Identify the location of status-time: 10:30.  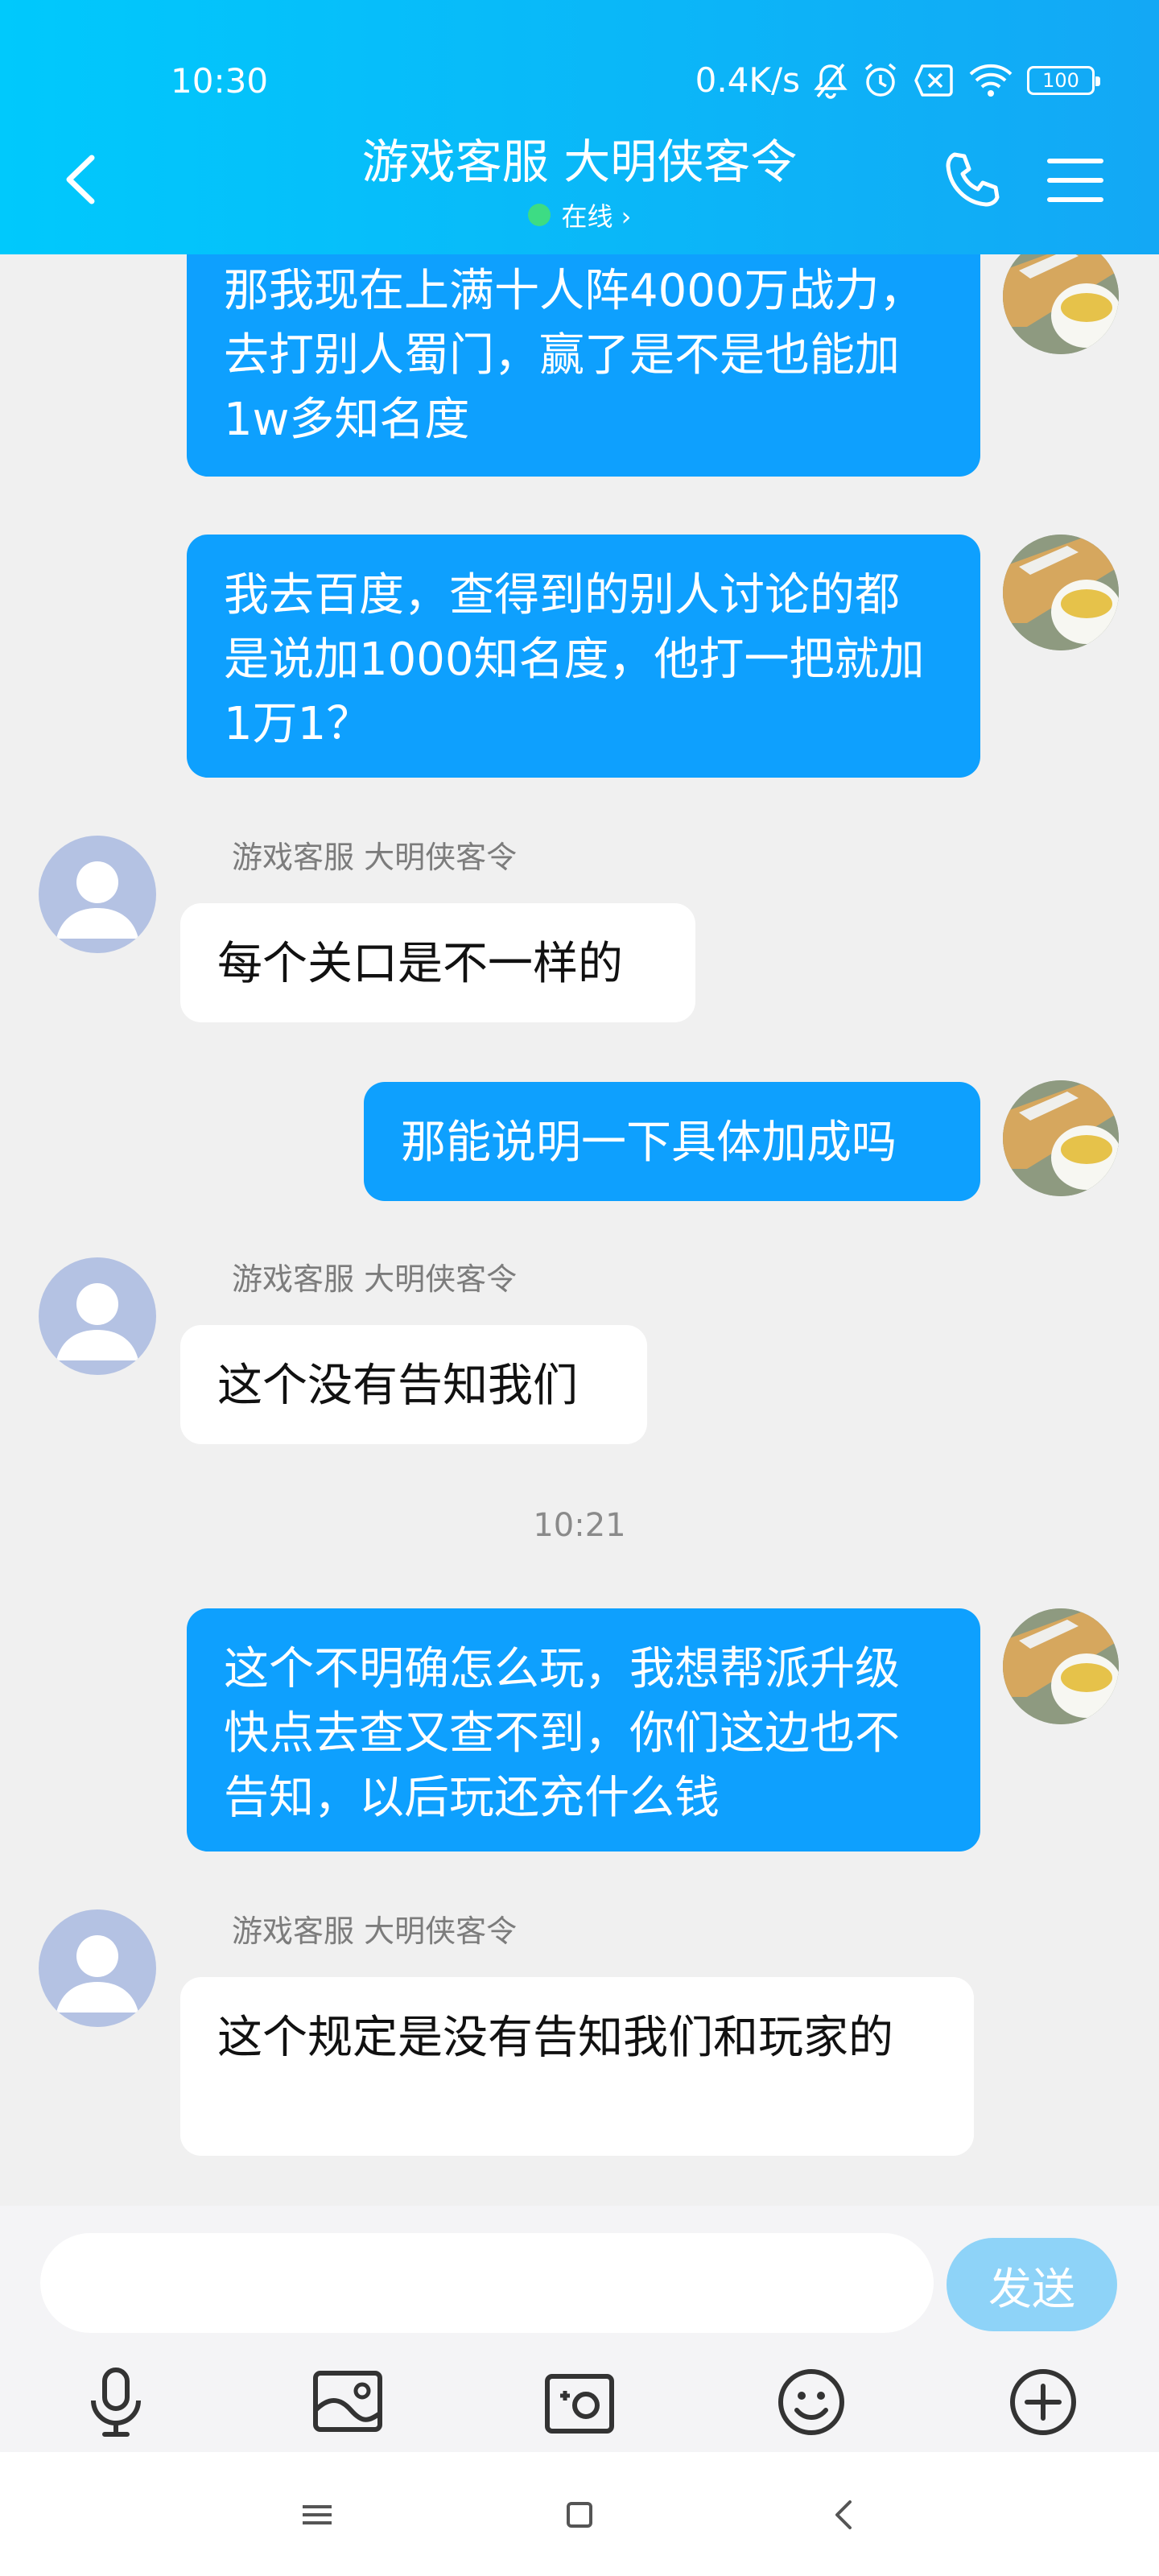
(220, 81).